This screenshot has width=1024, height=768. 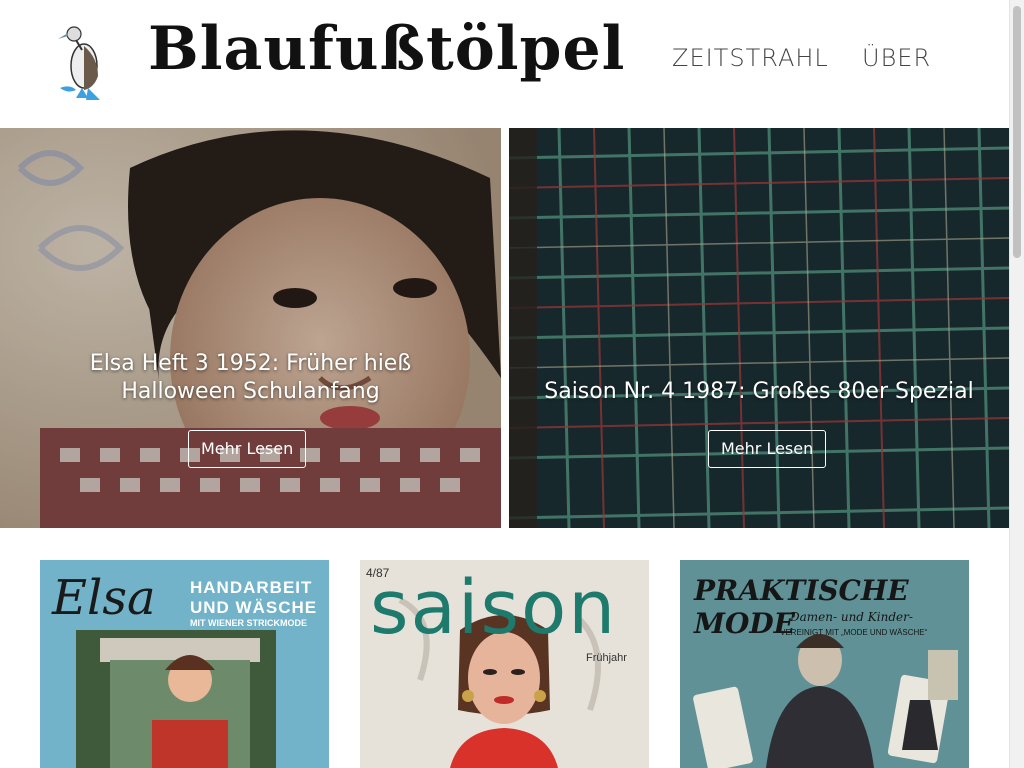 I want to click on cover-season: Frühjahr, so click(x=606, y=658).